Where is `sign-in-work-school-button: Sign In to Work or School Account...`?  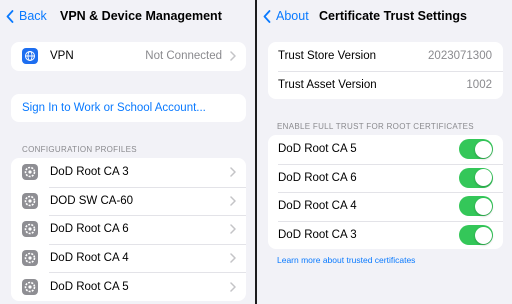
sign-in-work-school-button: Sign In to Work or School Account... is located at coordinates (128, 108).